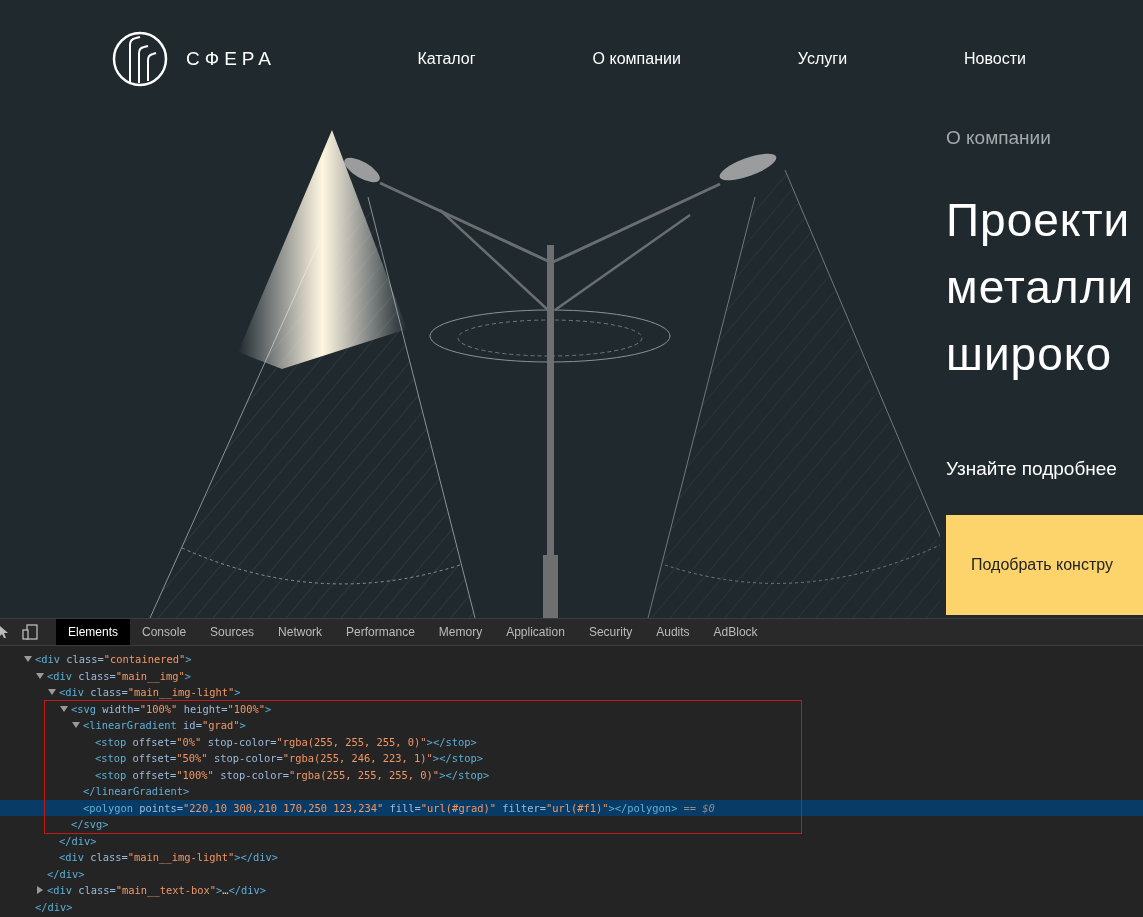  I want to click on dom-node-code: <stop offset="50%" stop-color="rgba(255, 246, 223, 1)"></stop>, so click(289, 758).